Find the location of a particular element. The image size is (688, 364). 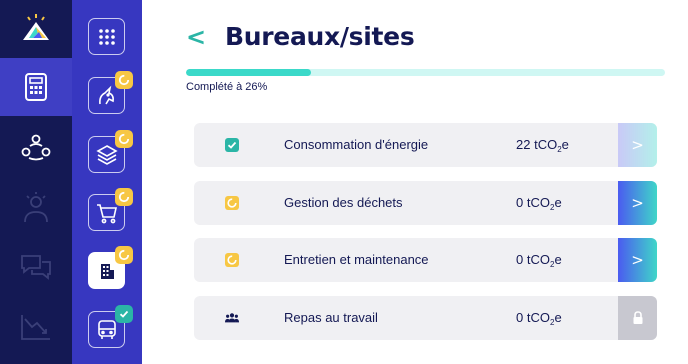

tile-bus is located at coordinates (110, 326).